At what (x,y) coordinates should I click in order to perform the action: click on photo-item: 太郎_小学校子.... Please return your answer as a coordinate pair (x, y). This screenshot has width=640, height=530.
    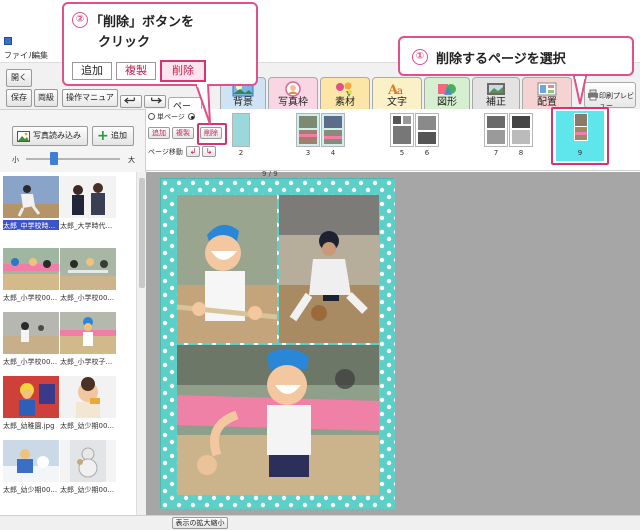
    Looking at the image, I should click on (88, 343).